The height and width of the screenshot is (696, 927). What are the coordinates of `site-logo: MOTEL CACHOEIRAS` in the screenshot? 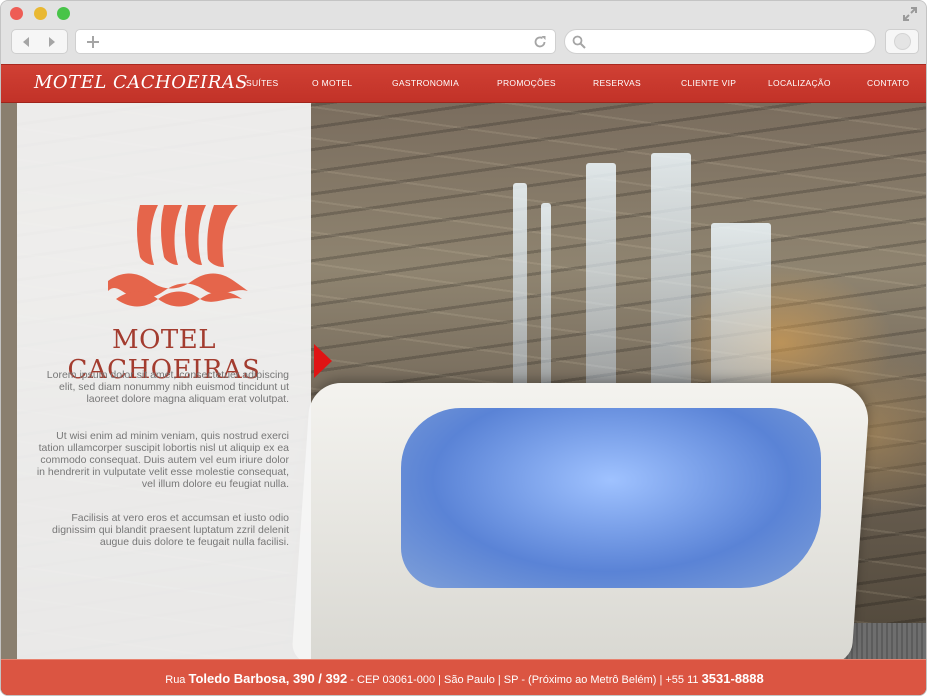 It's located at (141, 82).